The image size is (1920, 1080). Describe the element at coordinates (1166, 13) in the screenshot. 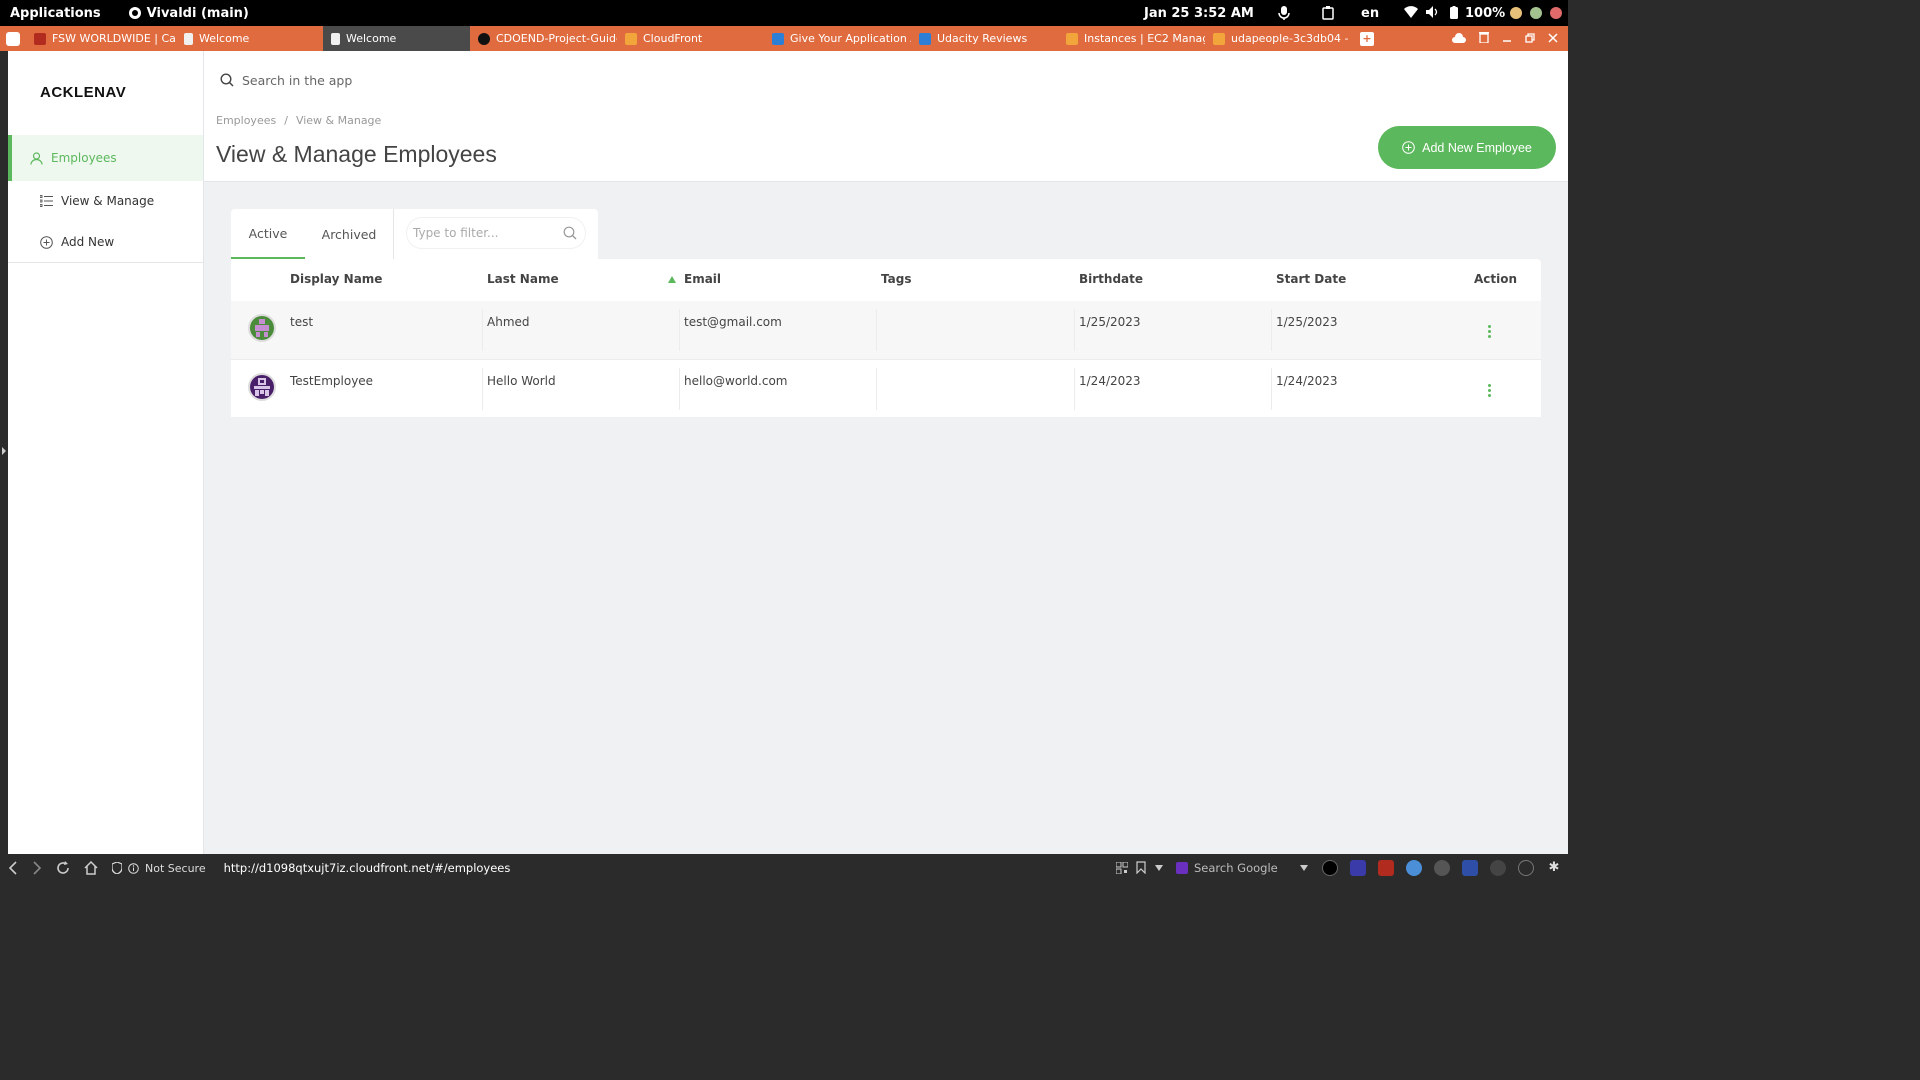

I see `date-label: Jan 25` at that location.